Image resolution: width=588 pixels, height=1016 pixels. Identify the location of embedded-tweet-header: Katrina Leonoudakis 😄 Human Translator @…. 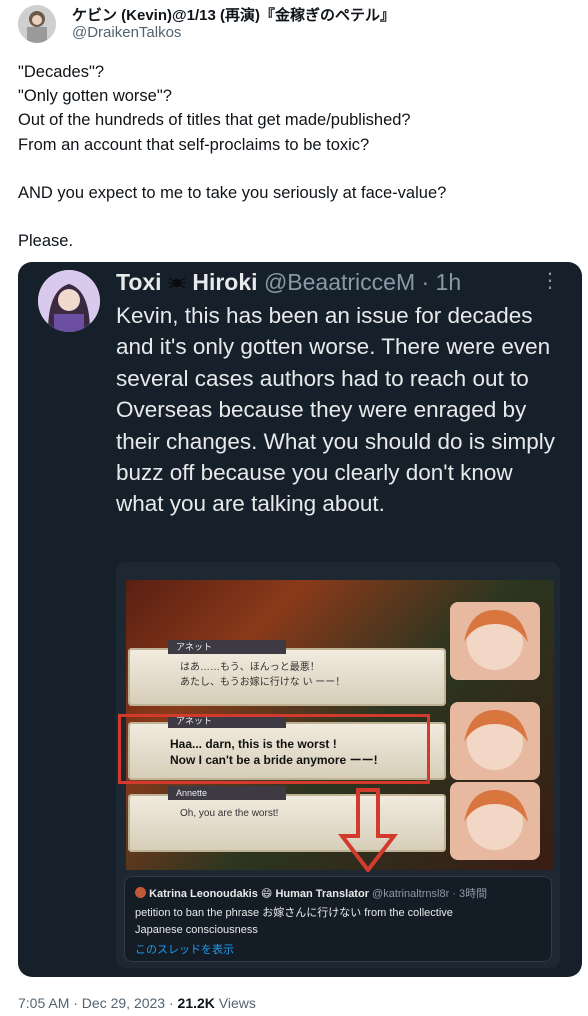
(311, 893).